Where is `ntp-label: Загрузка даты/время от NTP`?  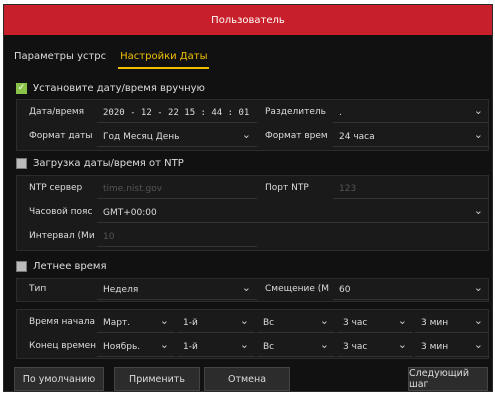
ntp-label: Загрузка даты/время от NTP is located at coordinates (108, 163).